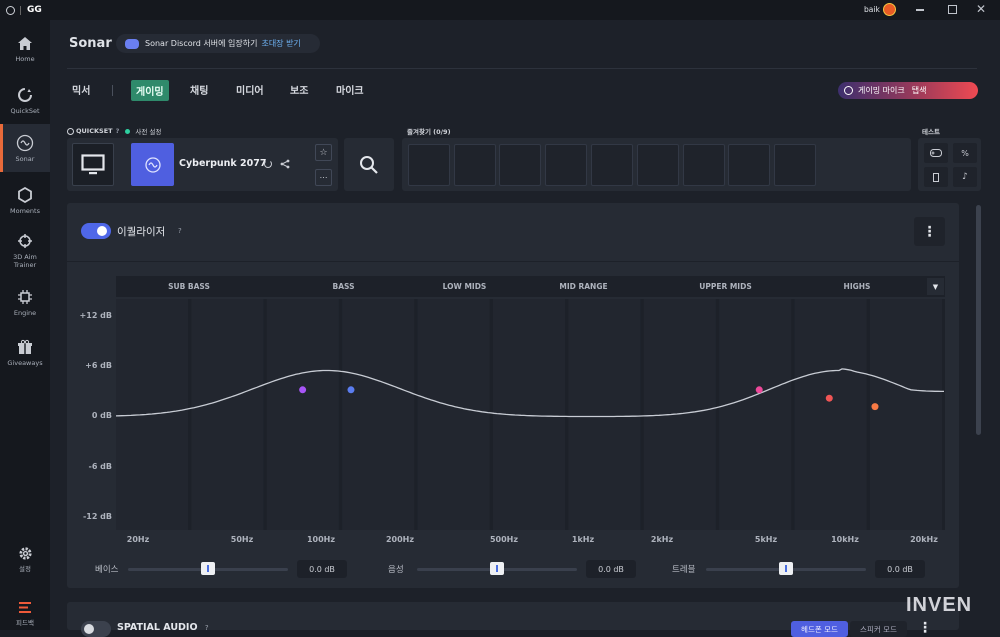  I want to click on sidebar-item-quickset: QuickSet, so click(25, 100).